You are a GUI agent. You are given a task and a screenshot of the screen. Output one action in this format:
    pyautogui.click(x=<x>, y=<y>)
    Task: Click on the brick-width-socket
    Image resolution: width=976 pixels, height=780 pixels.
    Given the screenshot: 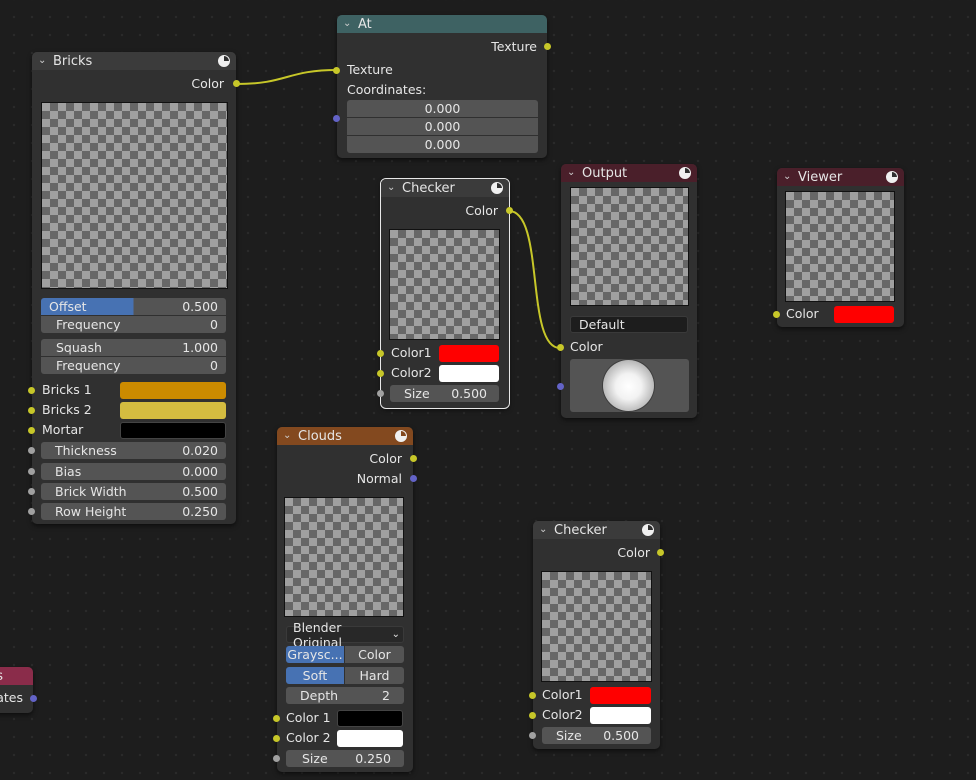 What is the action you would take?
    pyautogui.click(x=31, y=491)
    